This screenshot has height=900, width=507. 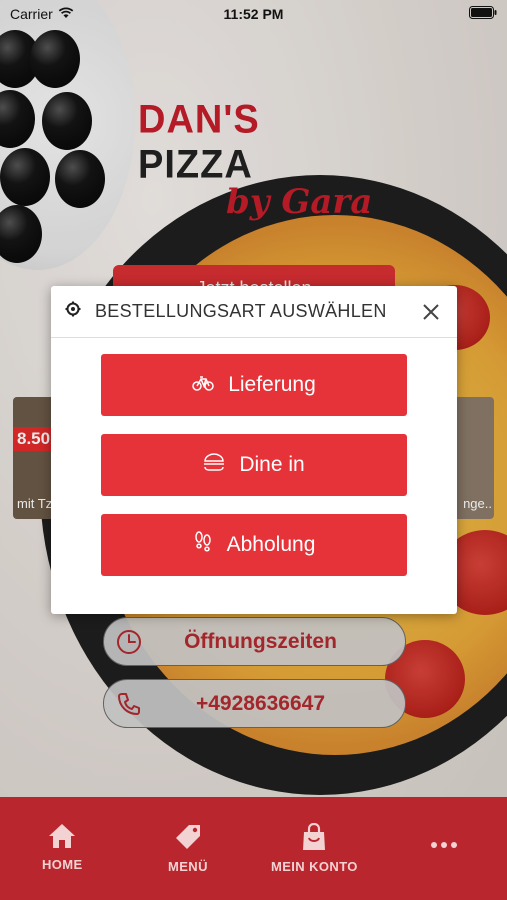 What do you see at coordinates (314, 838) in the screenshot?
I see `shopping-bag-icon` at bounding box center [314, 838].